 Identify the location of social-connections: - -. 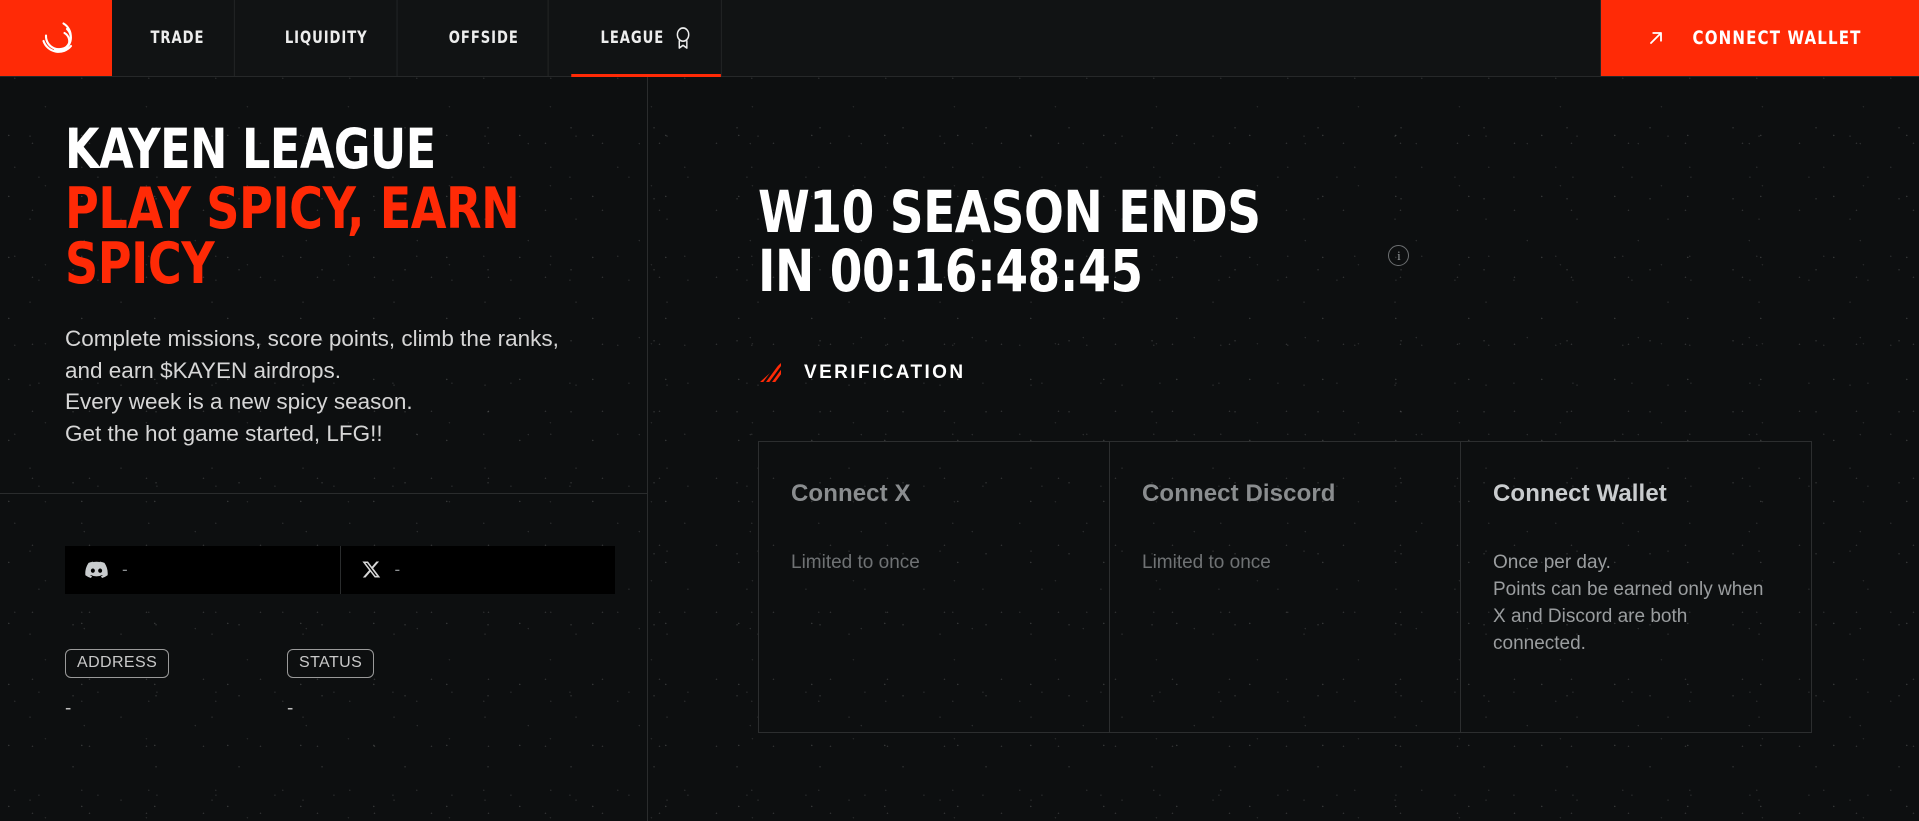
(340, 570).